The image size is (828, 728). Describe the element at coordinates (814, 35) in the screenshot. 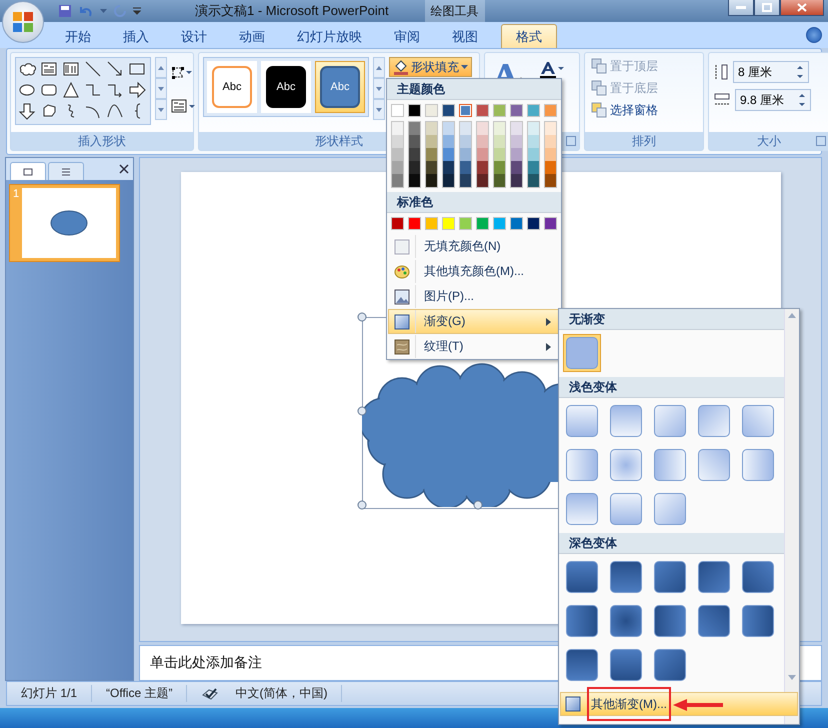

I see `help-icon` at that location.